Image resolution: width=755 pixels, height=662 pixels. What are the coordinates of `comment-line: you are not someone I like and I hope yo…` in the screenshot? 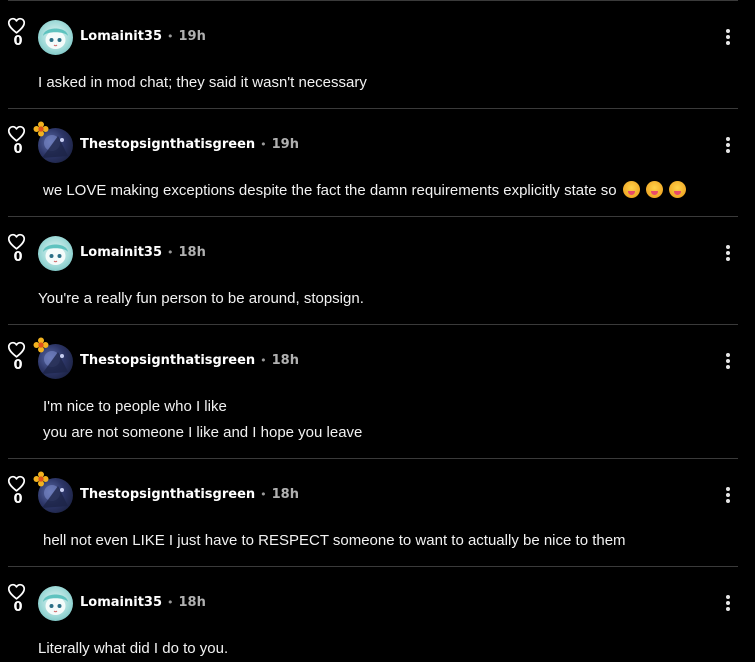 It's located at (203, 432).